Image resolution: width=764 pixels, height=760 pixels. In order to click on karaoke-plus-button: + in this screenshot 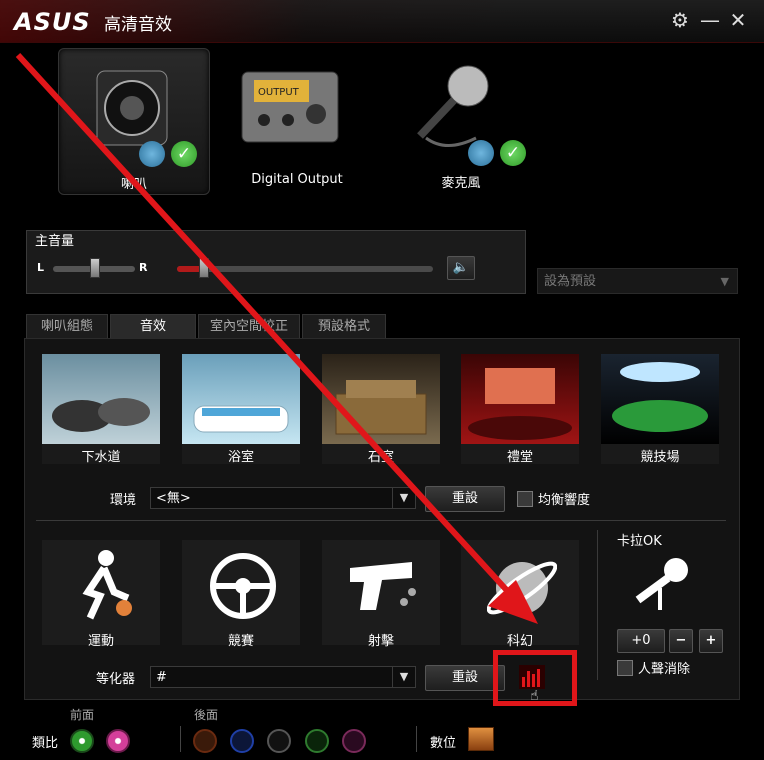, I will do `click(711, 641)`.